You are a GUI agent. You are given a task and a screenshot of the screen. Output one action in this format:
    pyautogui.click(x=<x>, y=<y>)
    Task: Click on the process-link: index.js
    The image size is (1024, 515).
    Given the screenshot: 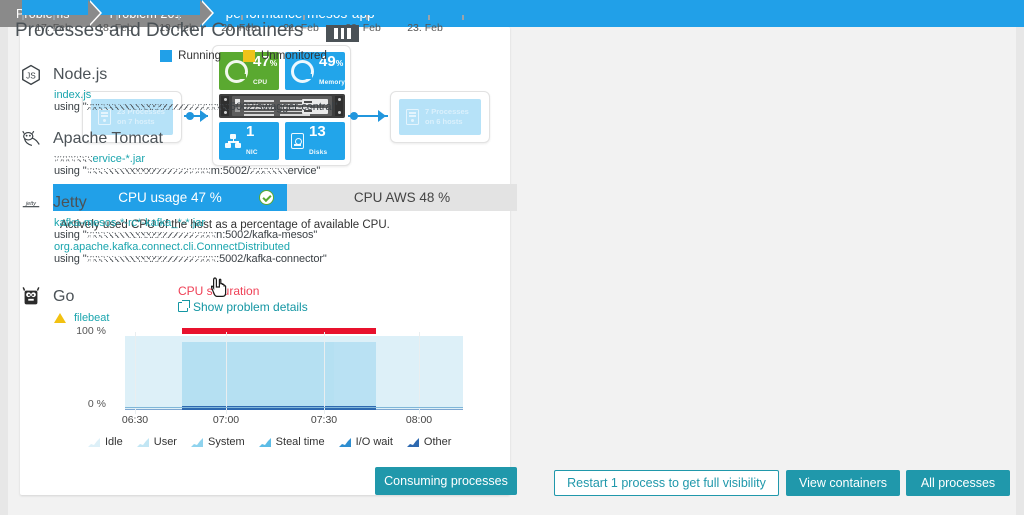 What is the action you would take?
    pyautogui.click(x=196, y=95)
    